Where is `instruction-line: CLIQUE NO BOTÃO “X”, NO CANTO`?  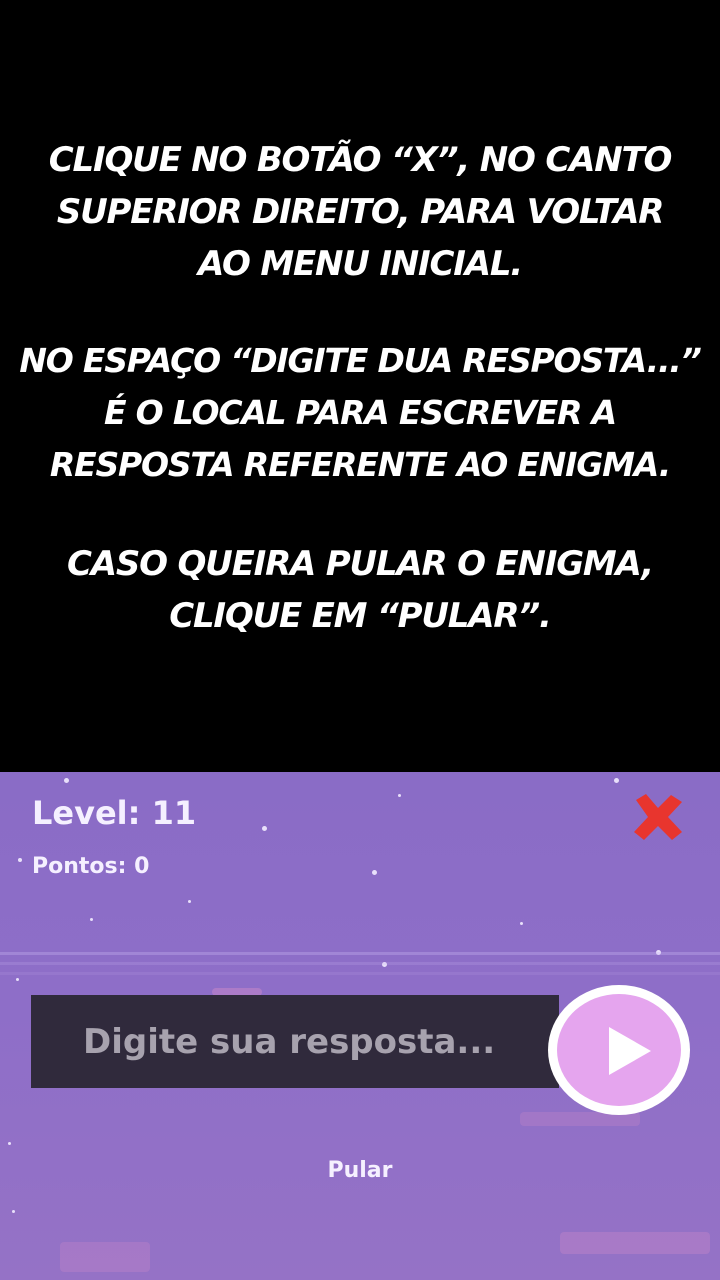
instruction-line: CLIQUE NO BOTÃO “X”, NO CANTO is located at coordinates (360, 160).